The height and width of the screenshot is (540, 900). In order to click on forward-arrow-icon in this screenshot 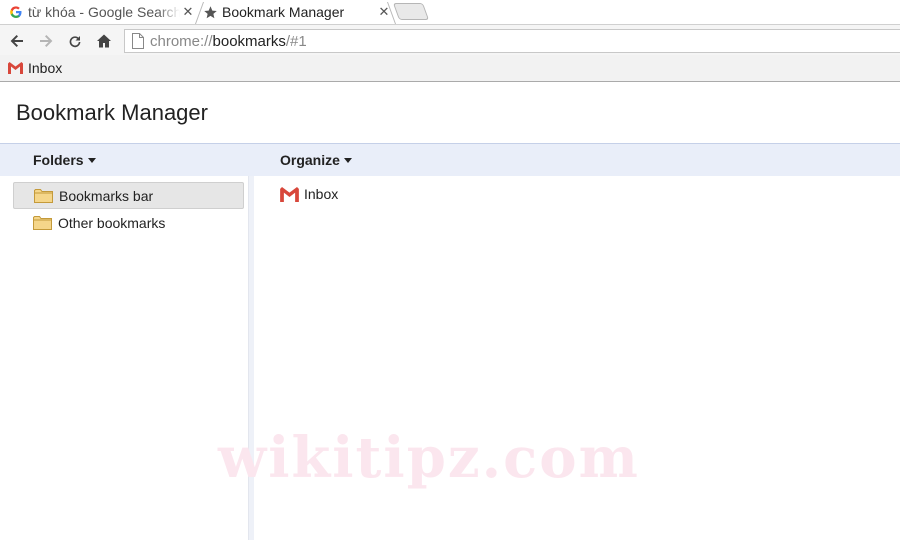, I will do `click(46, 41)`.